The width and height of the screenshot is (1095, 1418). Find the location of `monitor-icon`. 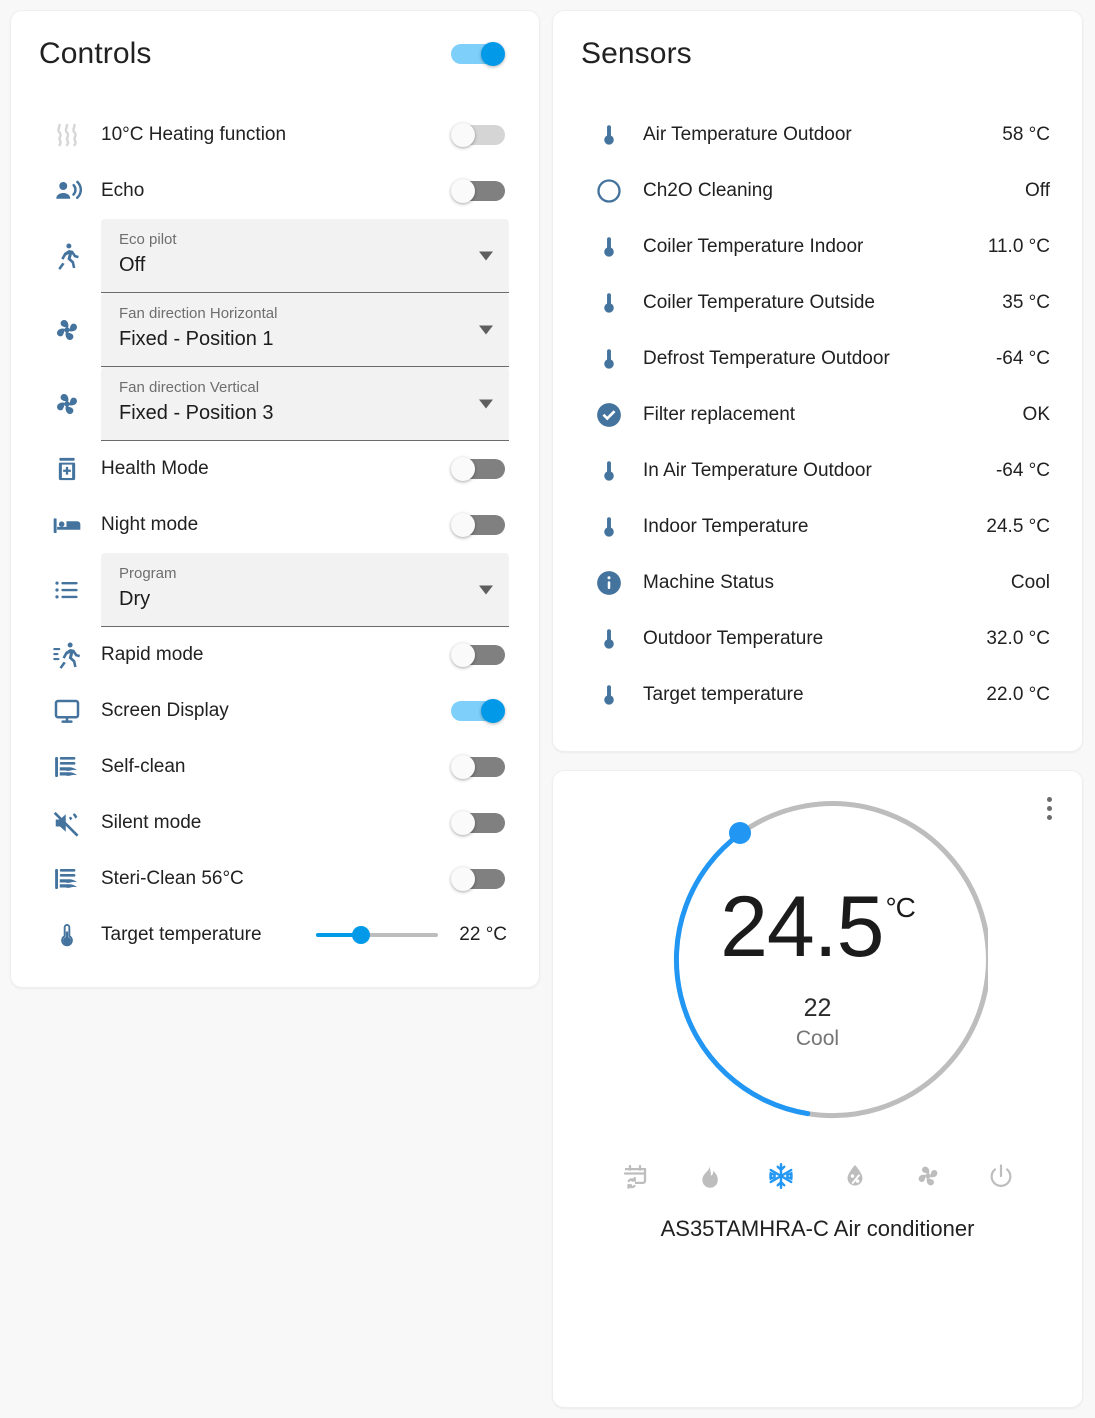

monitor-icon is located at coordinates (67, 711).